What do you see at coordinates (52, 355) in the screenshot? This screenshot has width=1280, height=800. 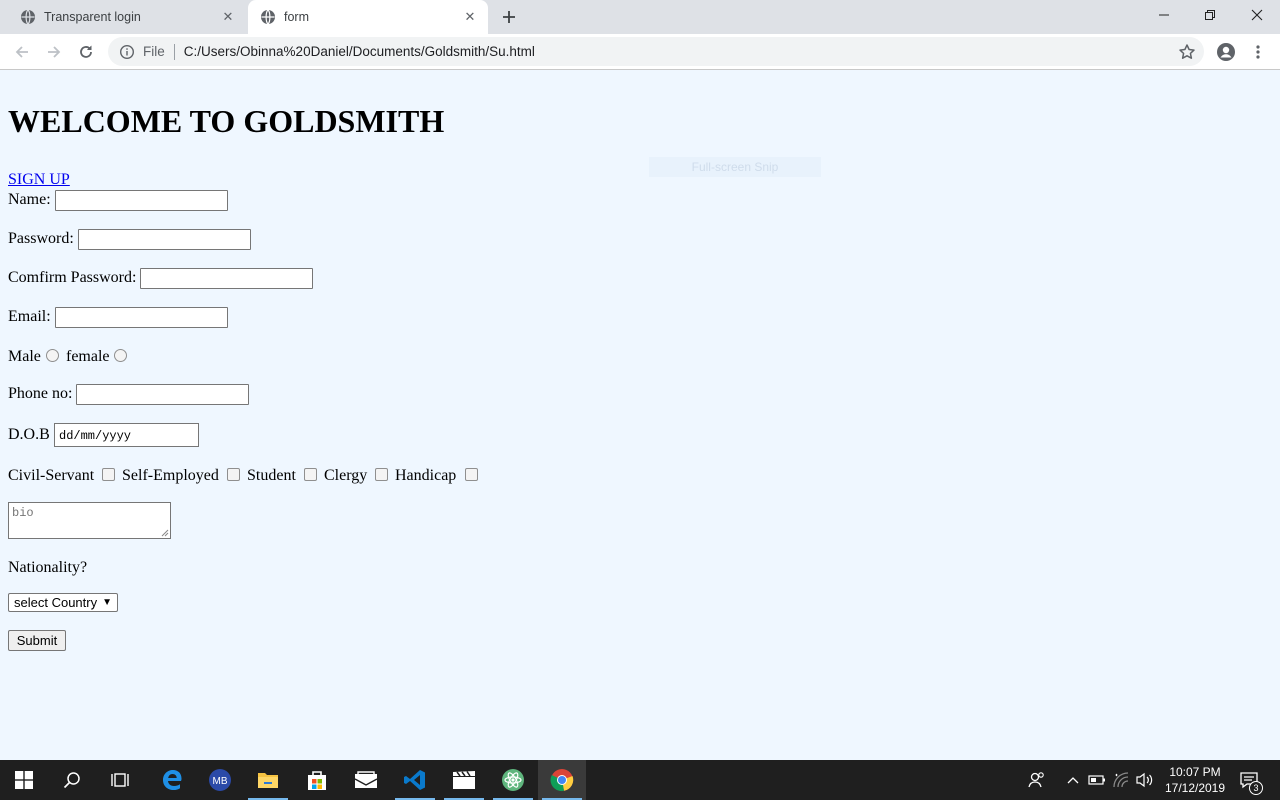 I see `male-radio` at bounding box center [52, 355].